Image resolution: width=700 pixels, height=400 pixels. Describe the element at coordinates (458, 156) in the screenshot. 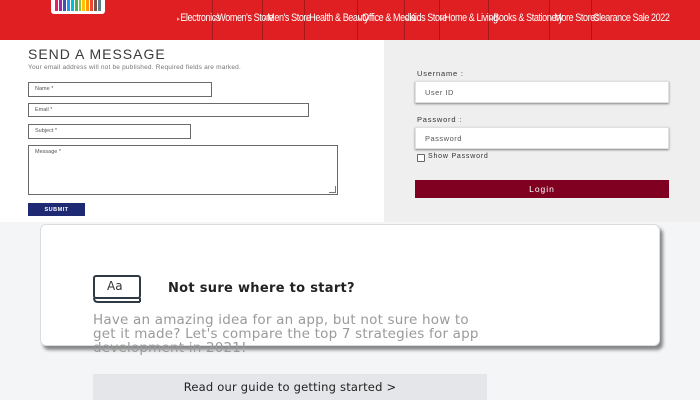

I see `show-password-label: Show Password` at that location.